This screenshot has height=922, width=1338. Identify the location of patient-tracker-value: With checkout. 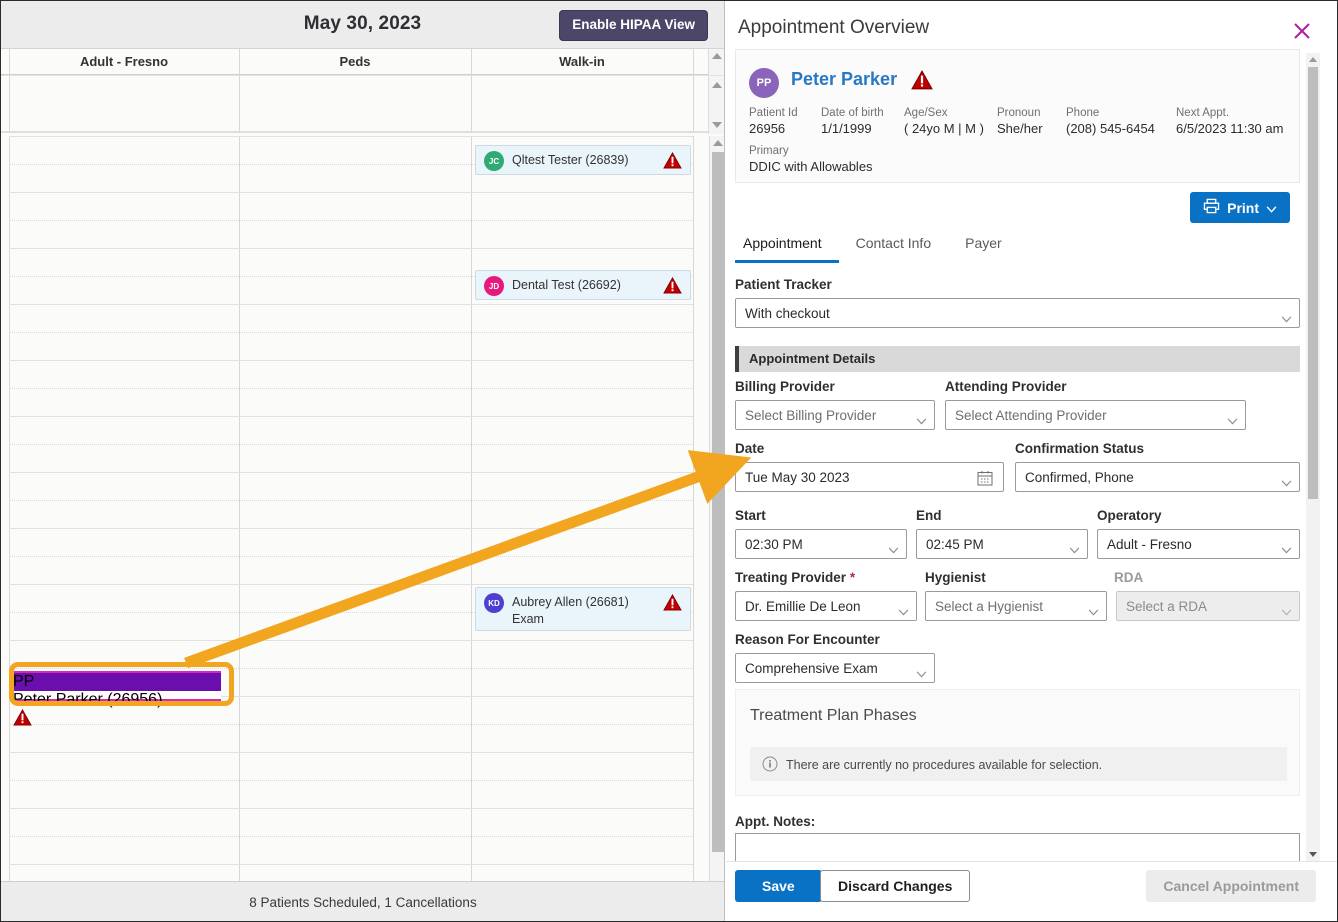
(787, 313).